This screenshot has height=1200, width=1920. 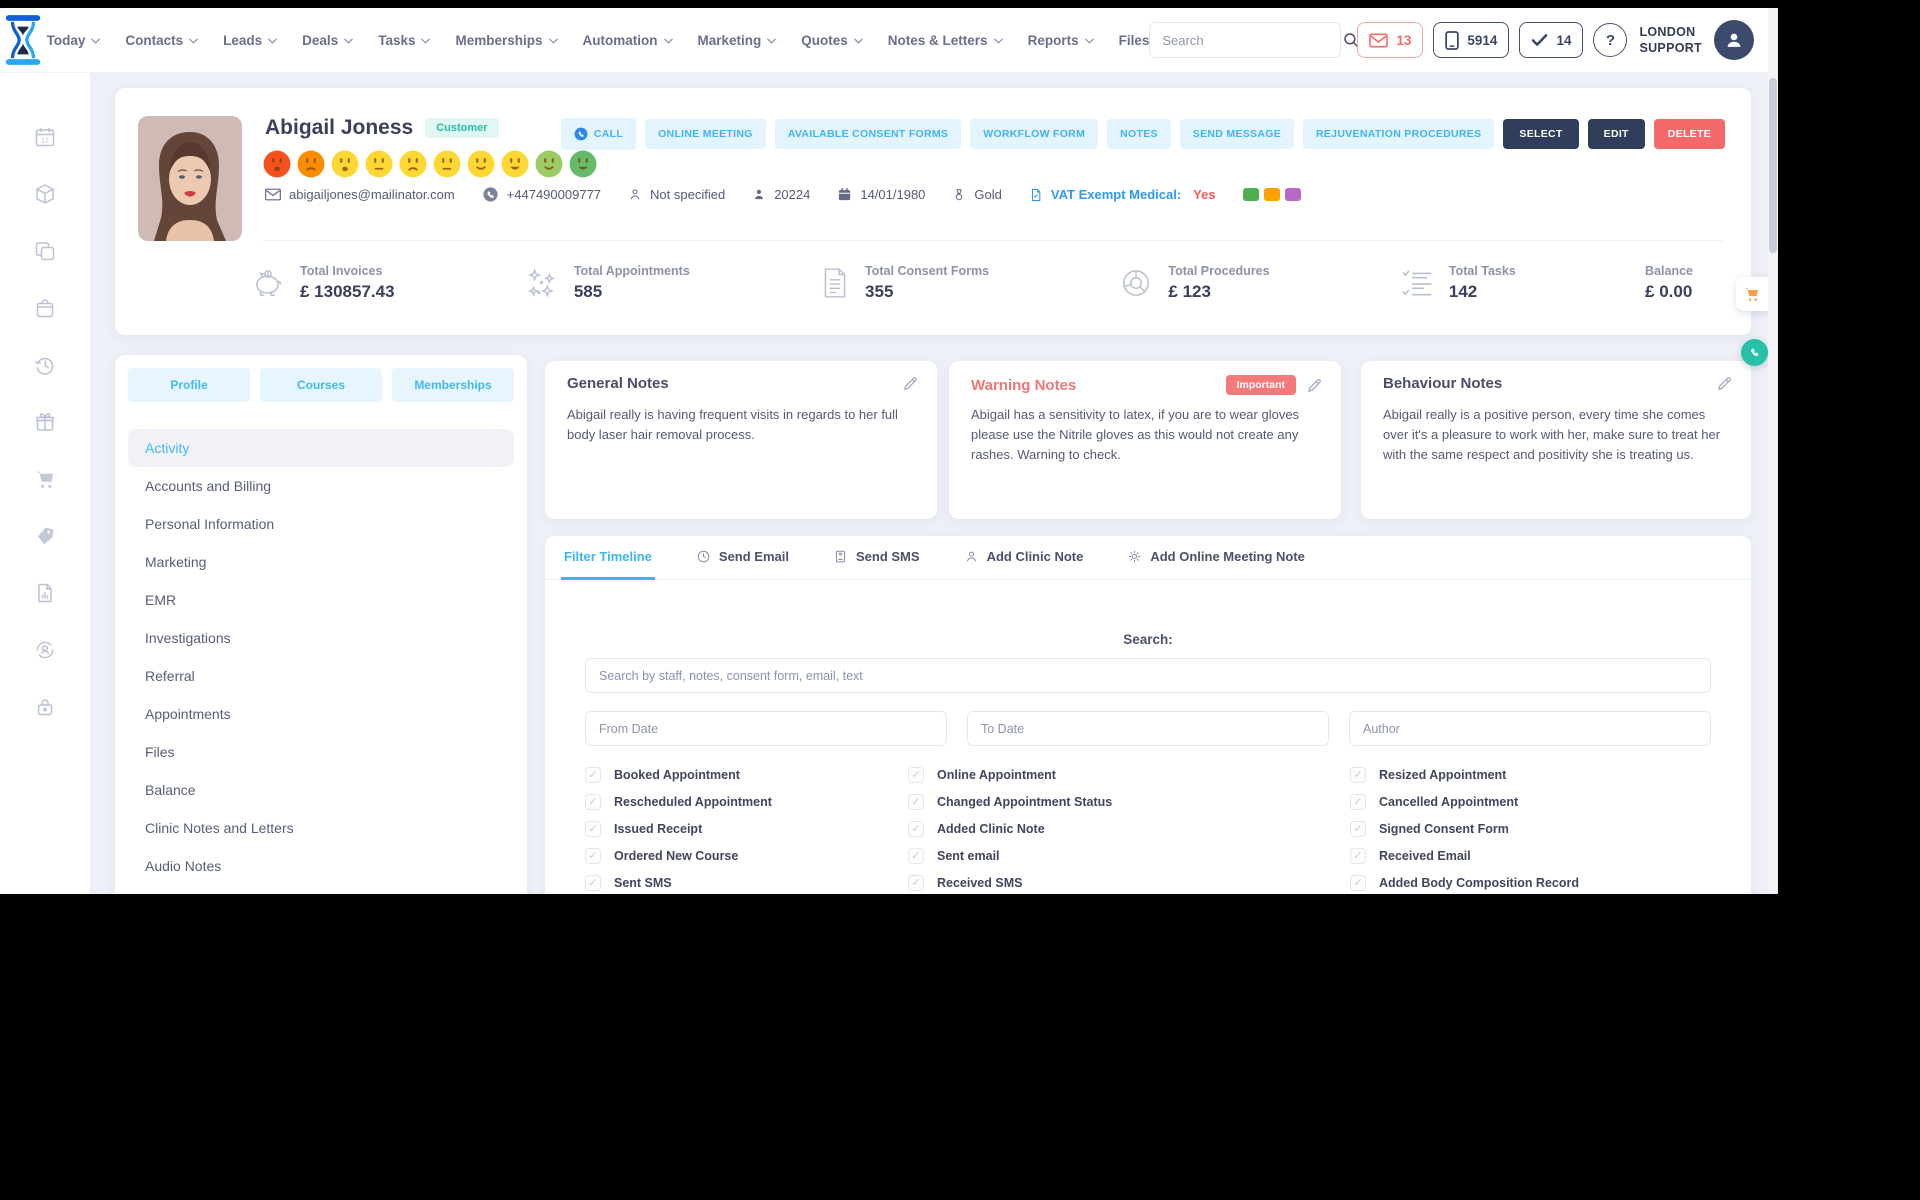 What do you see at coordinates (945, 40) in the screenshot?
I see `nav-item: Notes & Letters` at bounding box center [945, 40].